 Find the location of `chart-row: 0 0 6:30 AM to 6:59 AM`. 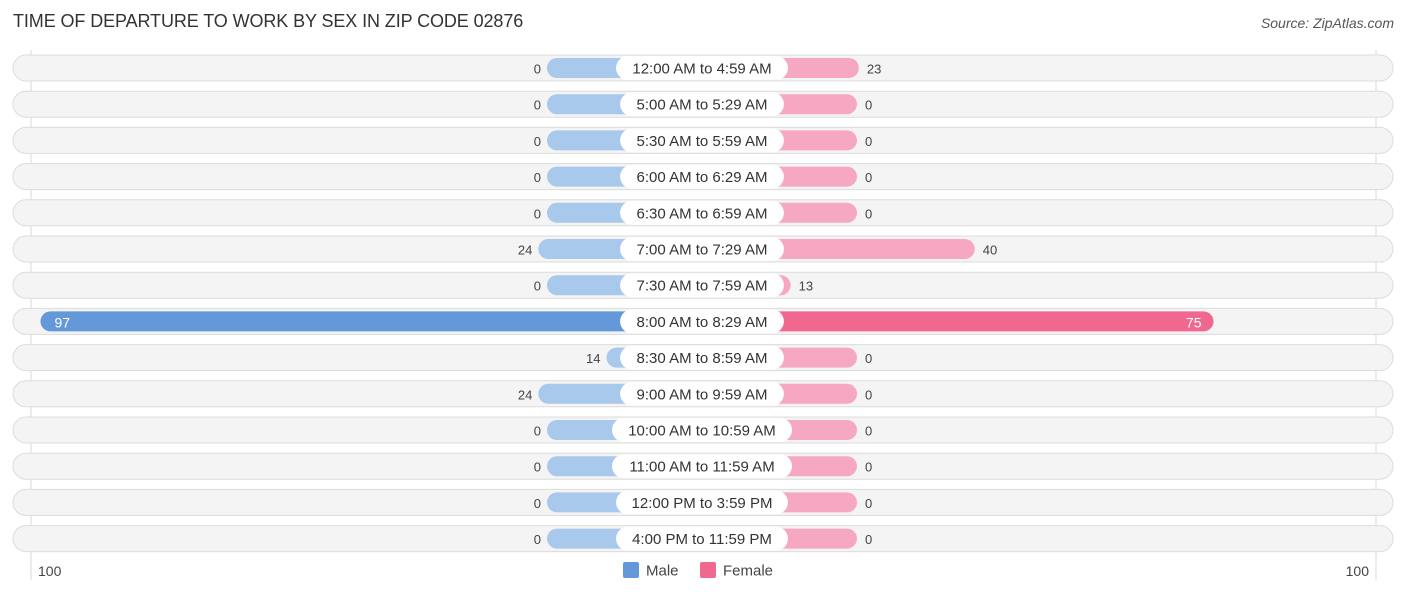

chart-row: 0 0 6:30 AM to 6:59 AM is located at coordinates (703, 213).